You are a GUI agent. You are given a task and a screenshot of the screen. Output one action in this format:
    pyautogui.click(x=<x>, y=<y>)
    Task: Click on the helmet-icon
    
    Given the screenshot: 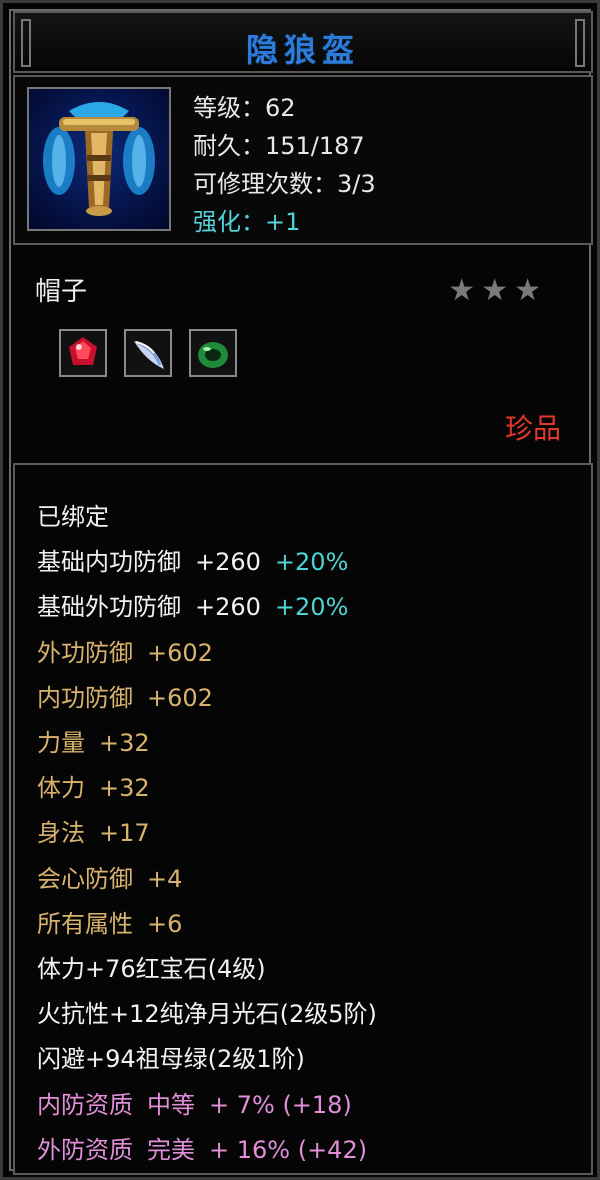 What is the action you would take?
    pyautogui.click(x=99, y=159)
    